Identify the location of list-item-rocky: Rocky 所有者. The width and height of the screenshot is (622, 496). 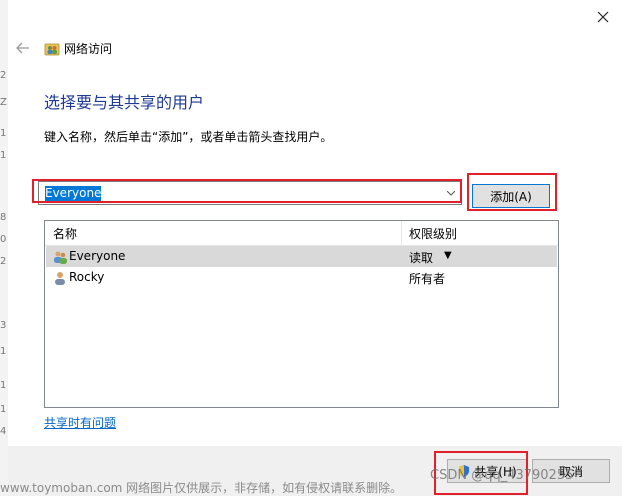
(301, 277).